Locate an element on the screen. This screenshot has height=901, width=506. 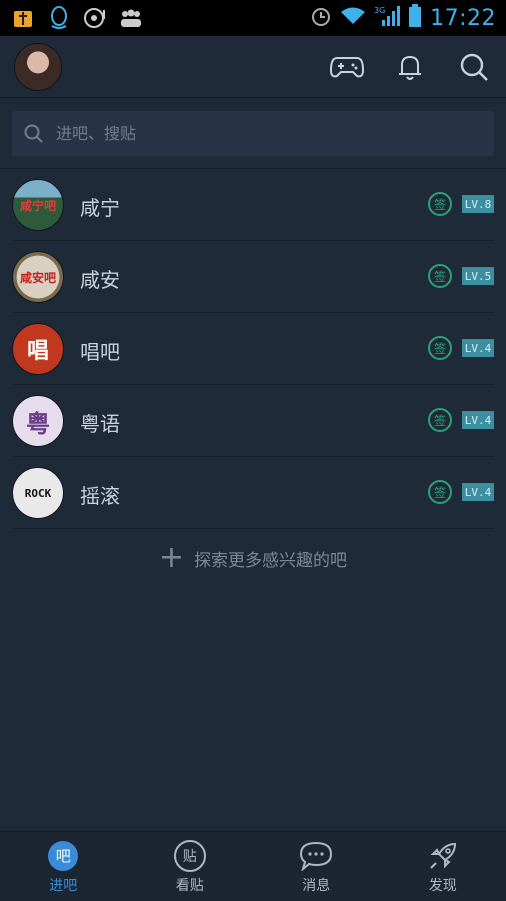
alarm-icon is located at coordinates (321, 18).